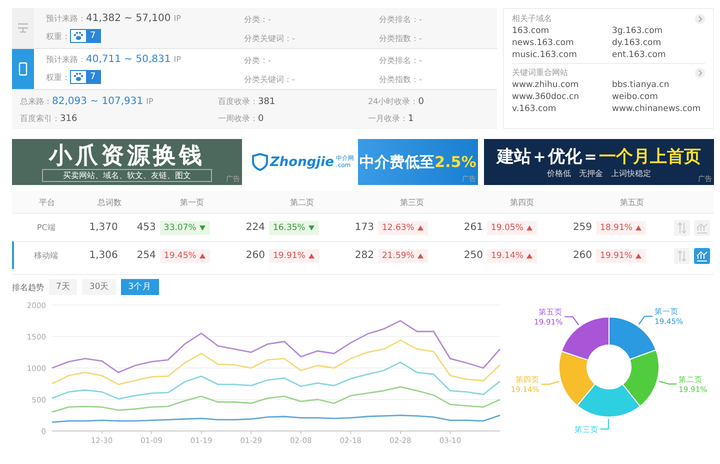  I want to click on domain-link: news.163.com, so click(562, 43).